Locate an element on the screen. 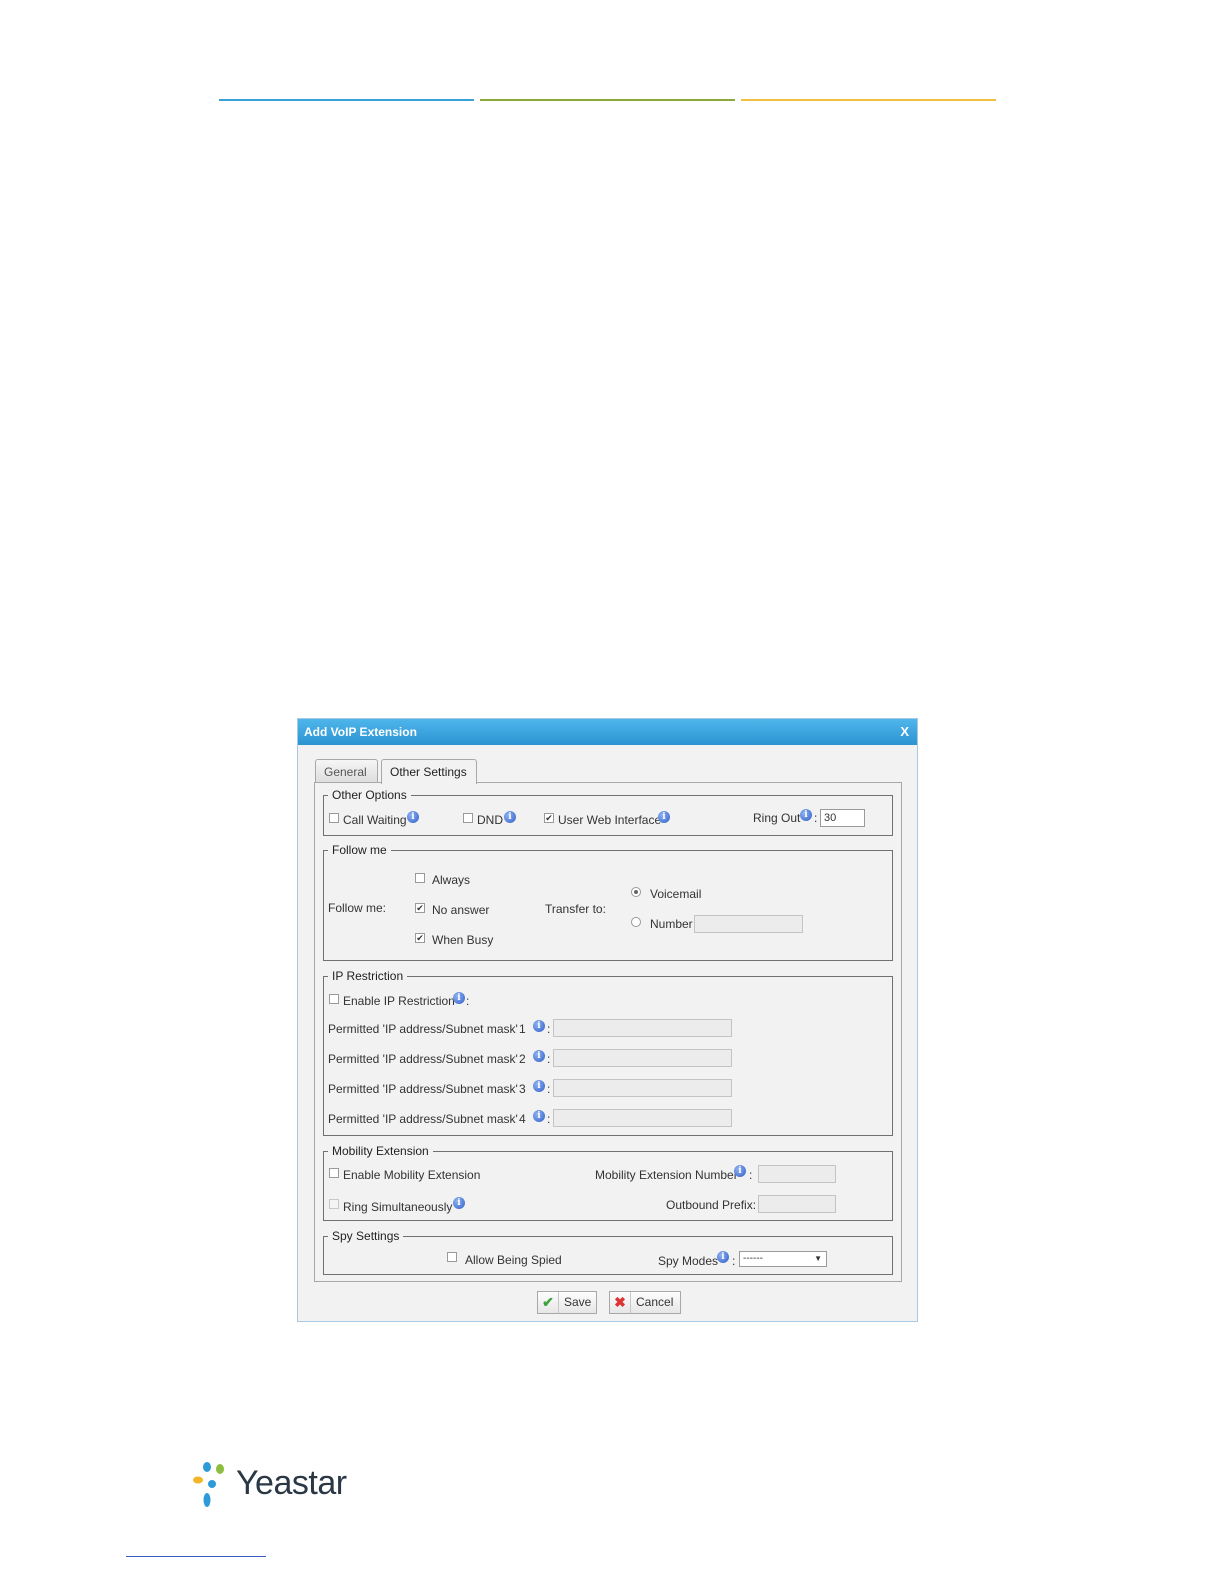  when-busy-label: When Busy is located at coordinates (463, 940).